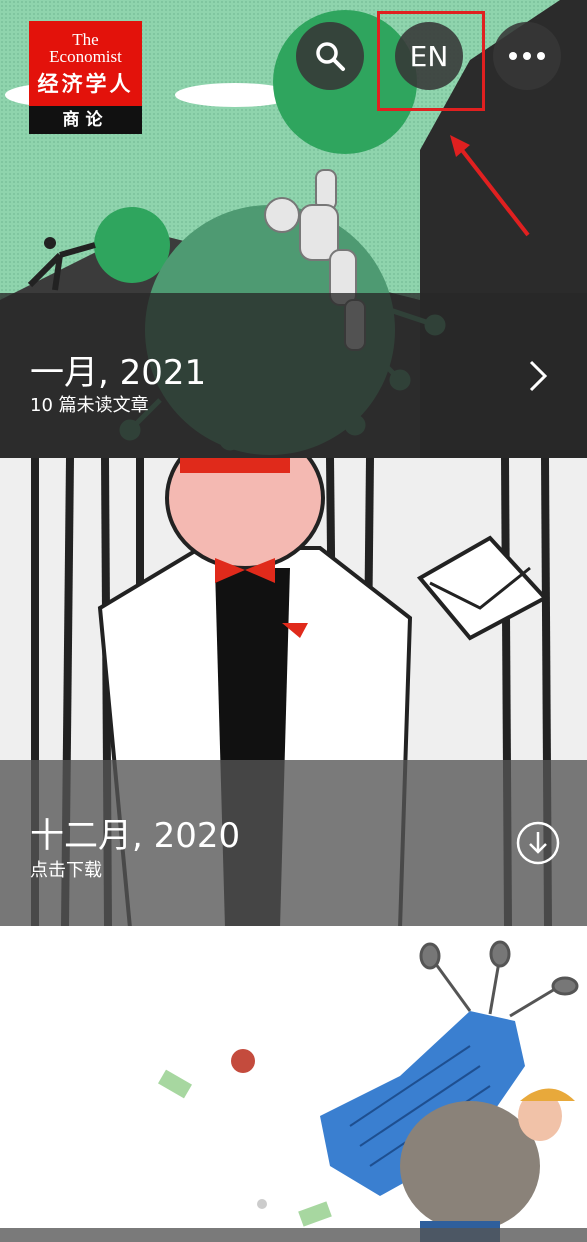 The image size is (587, 1242). What do you see at coordinates (85, 120) in the screenshot?
I see `logo-sub: 商论` at bounding box center [85, 120].